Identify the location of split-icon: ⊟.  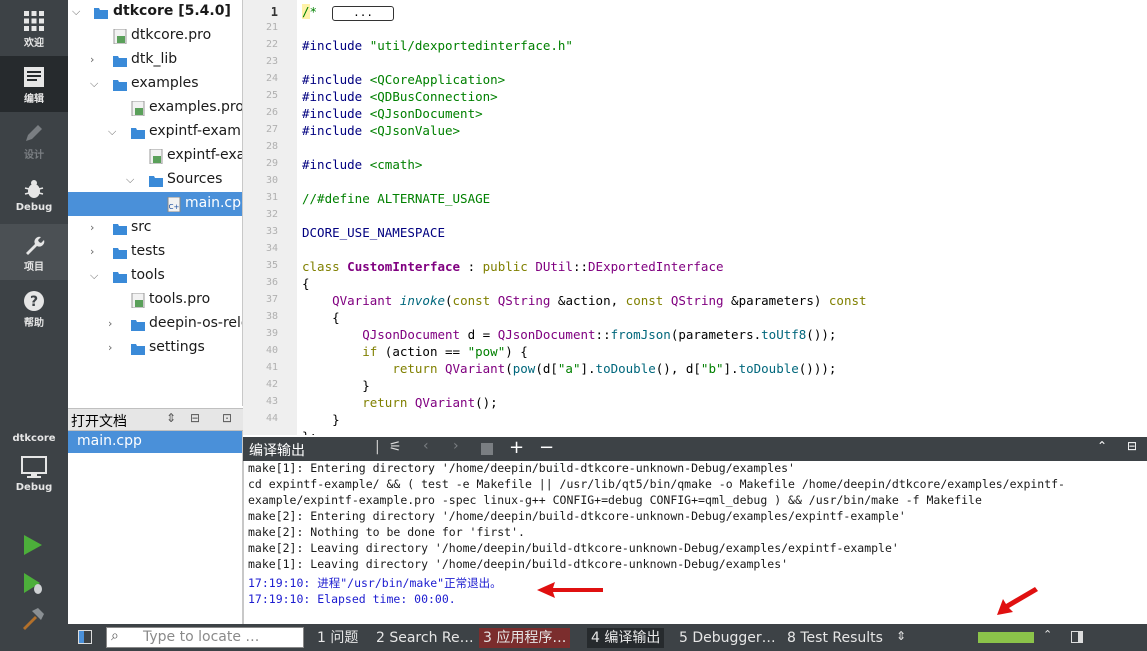
(195, 418).